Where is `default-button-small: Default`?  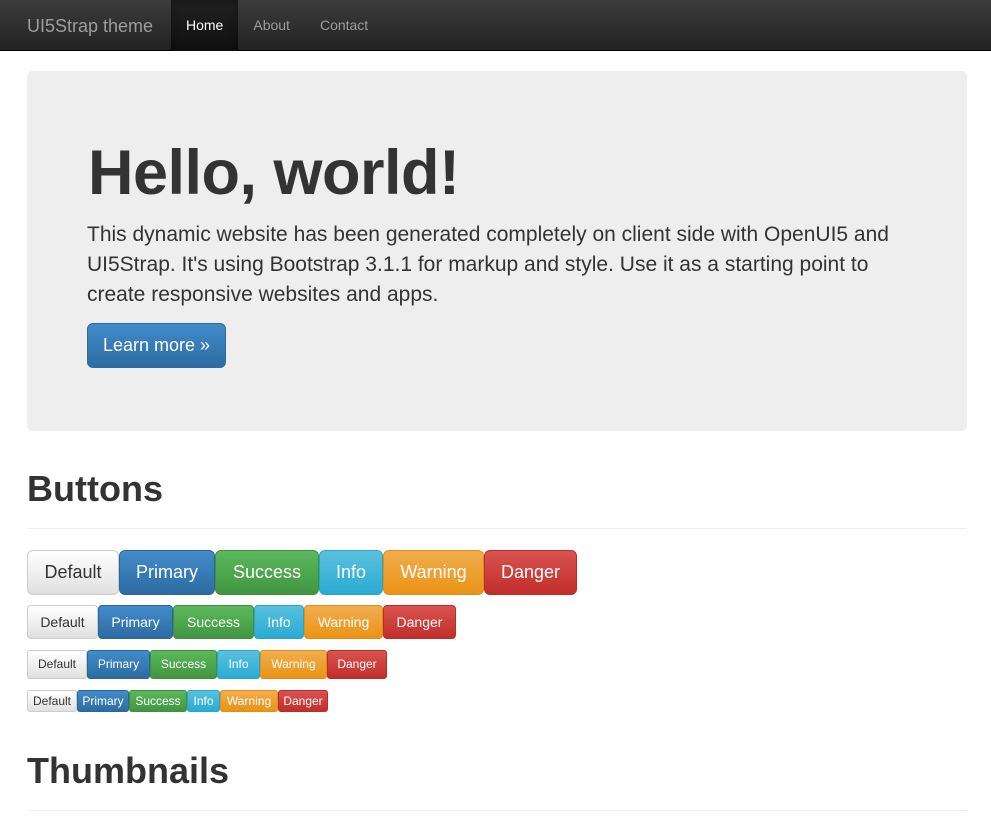 default-button-small: Default is located at coordinates (57, 664).